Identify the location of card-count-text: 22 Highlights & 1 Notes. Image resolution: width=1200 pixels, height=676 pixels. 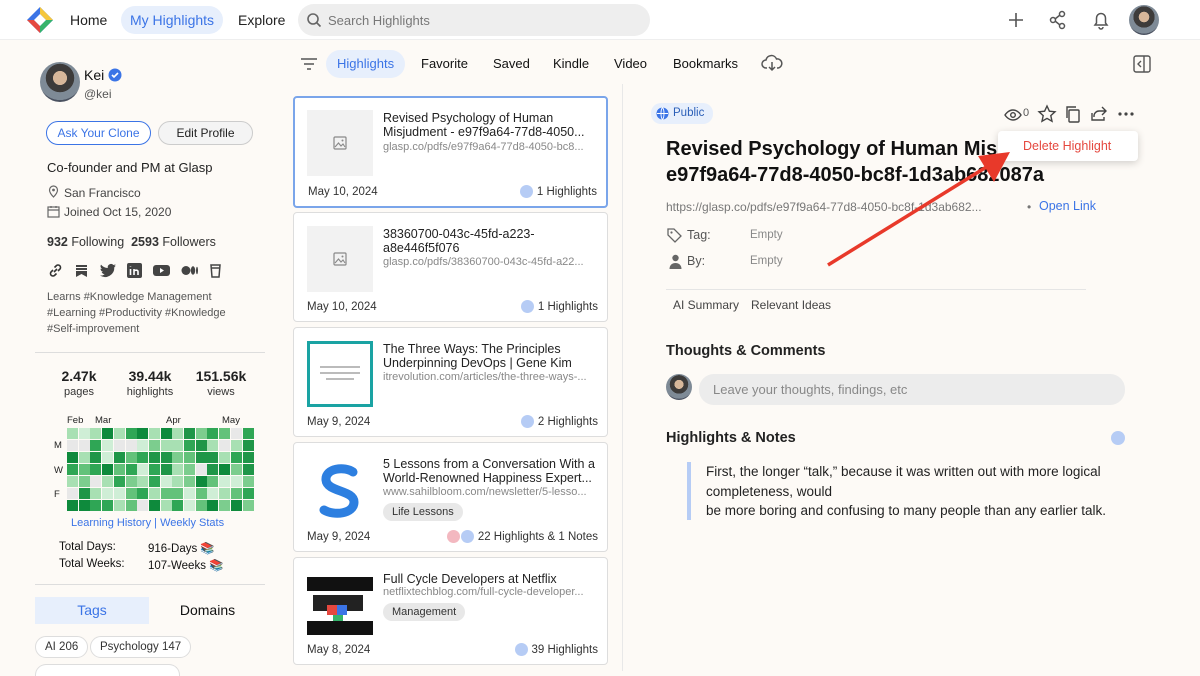
(537, 536).